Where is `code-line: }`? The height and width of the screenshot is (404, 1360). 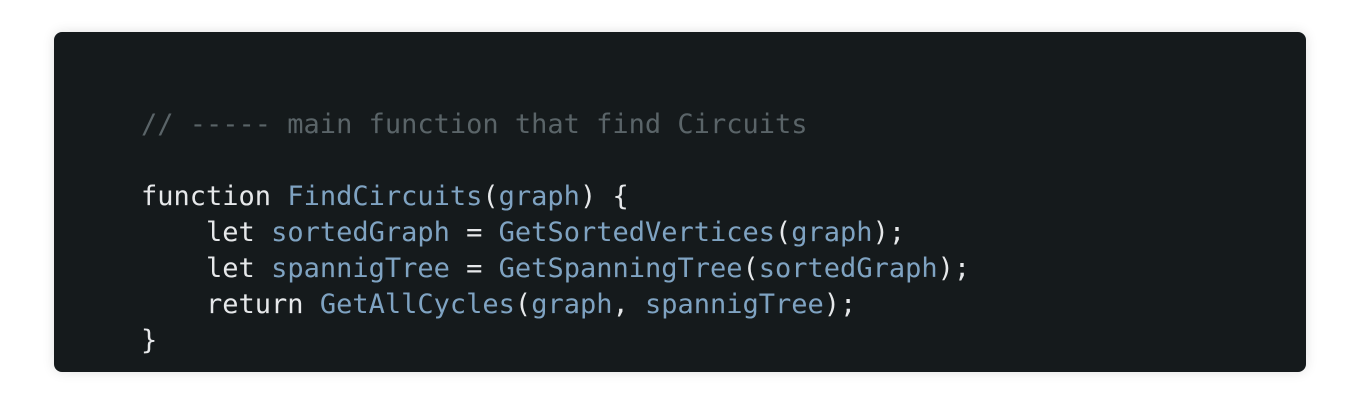 code-line: } is located at coordinates (723, 341).